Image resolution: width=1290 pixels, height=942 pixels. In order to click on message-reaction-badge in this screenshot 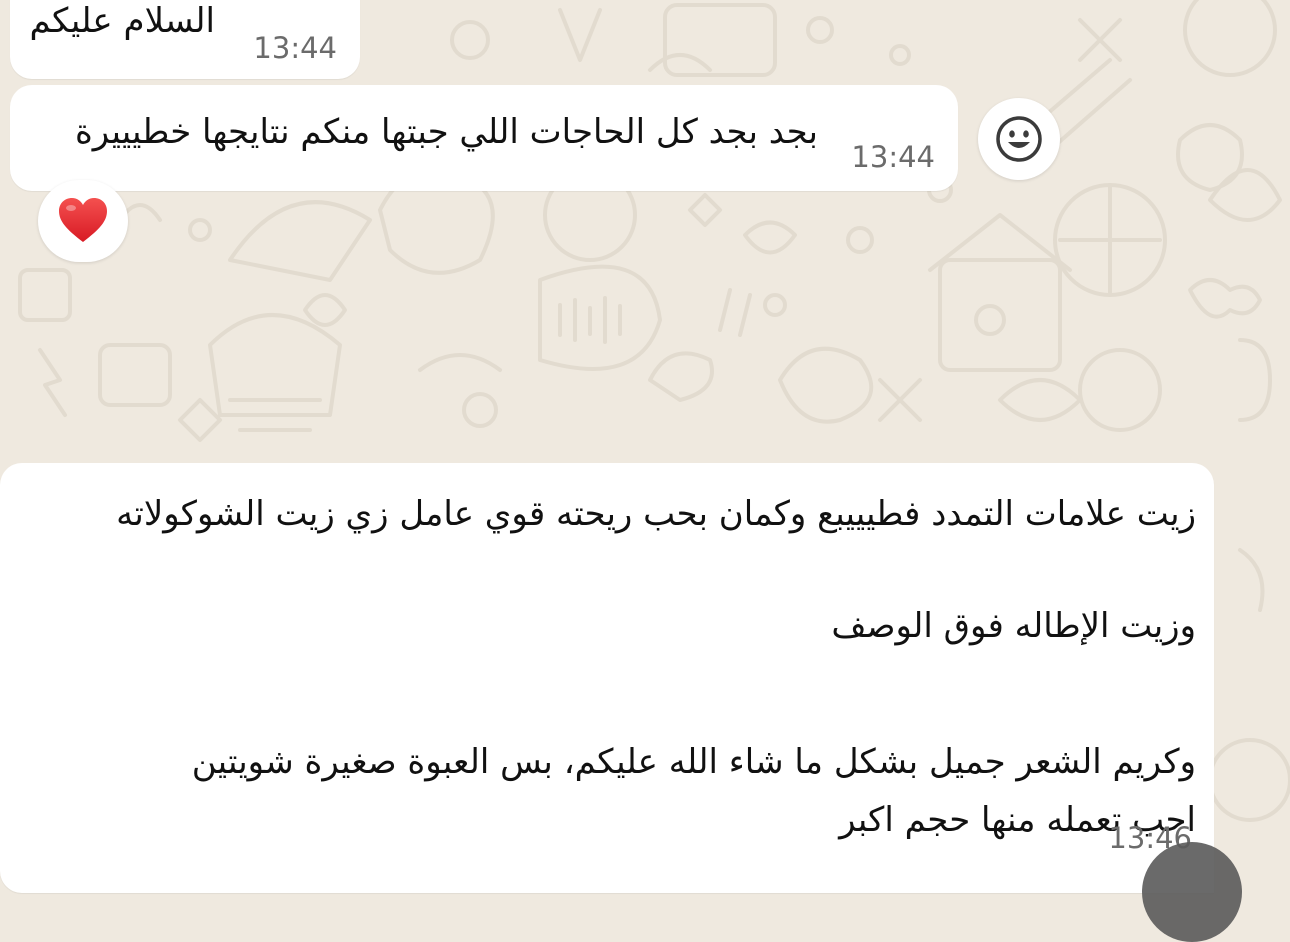, I will do `click(83, 221)`.